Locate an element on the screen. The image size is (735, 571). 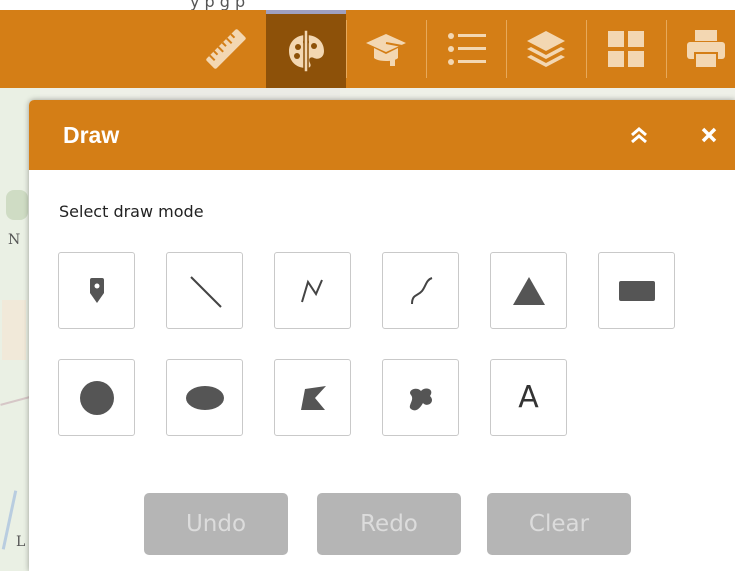
polygon-icon is located at coordinates (313, 397).